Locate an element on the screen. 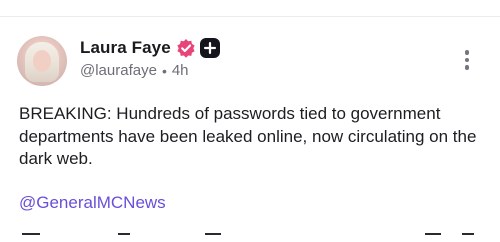 This screenshot has width=500, height=242. avatar is located at coordinates (42, 61).